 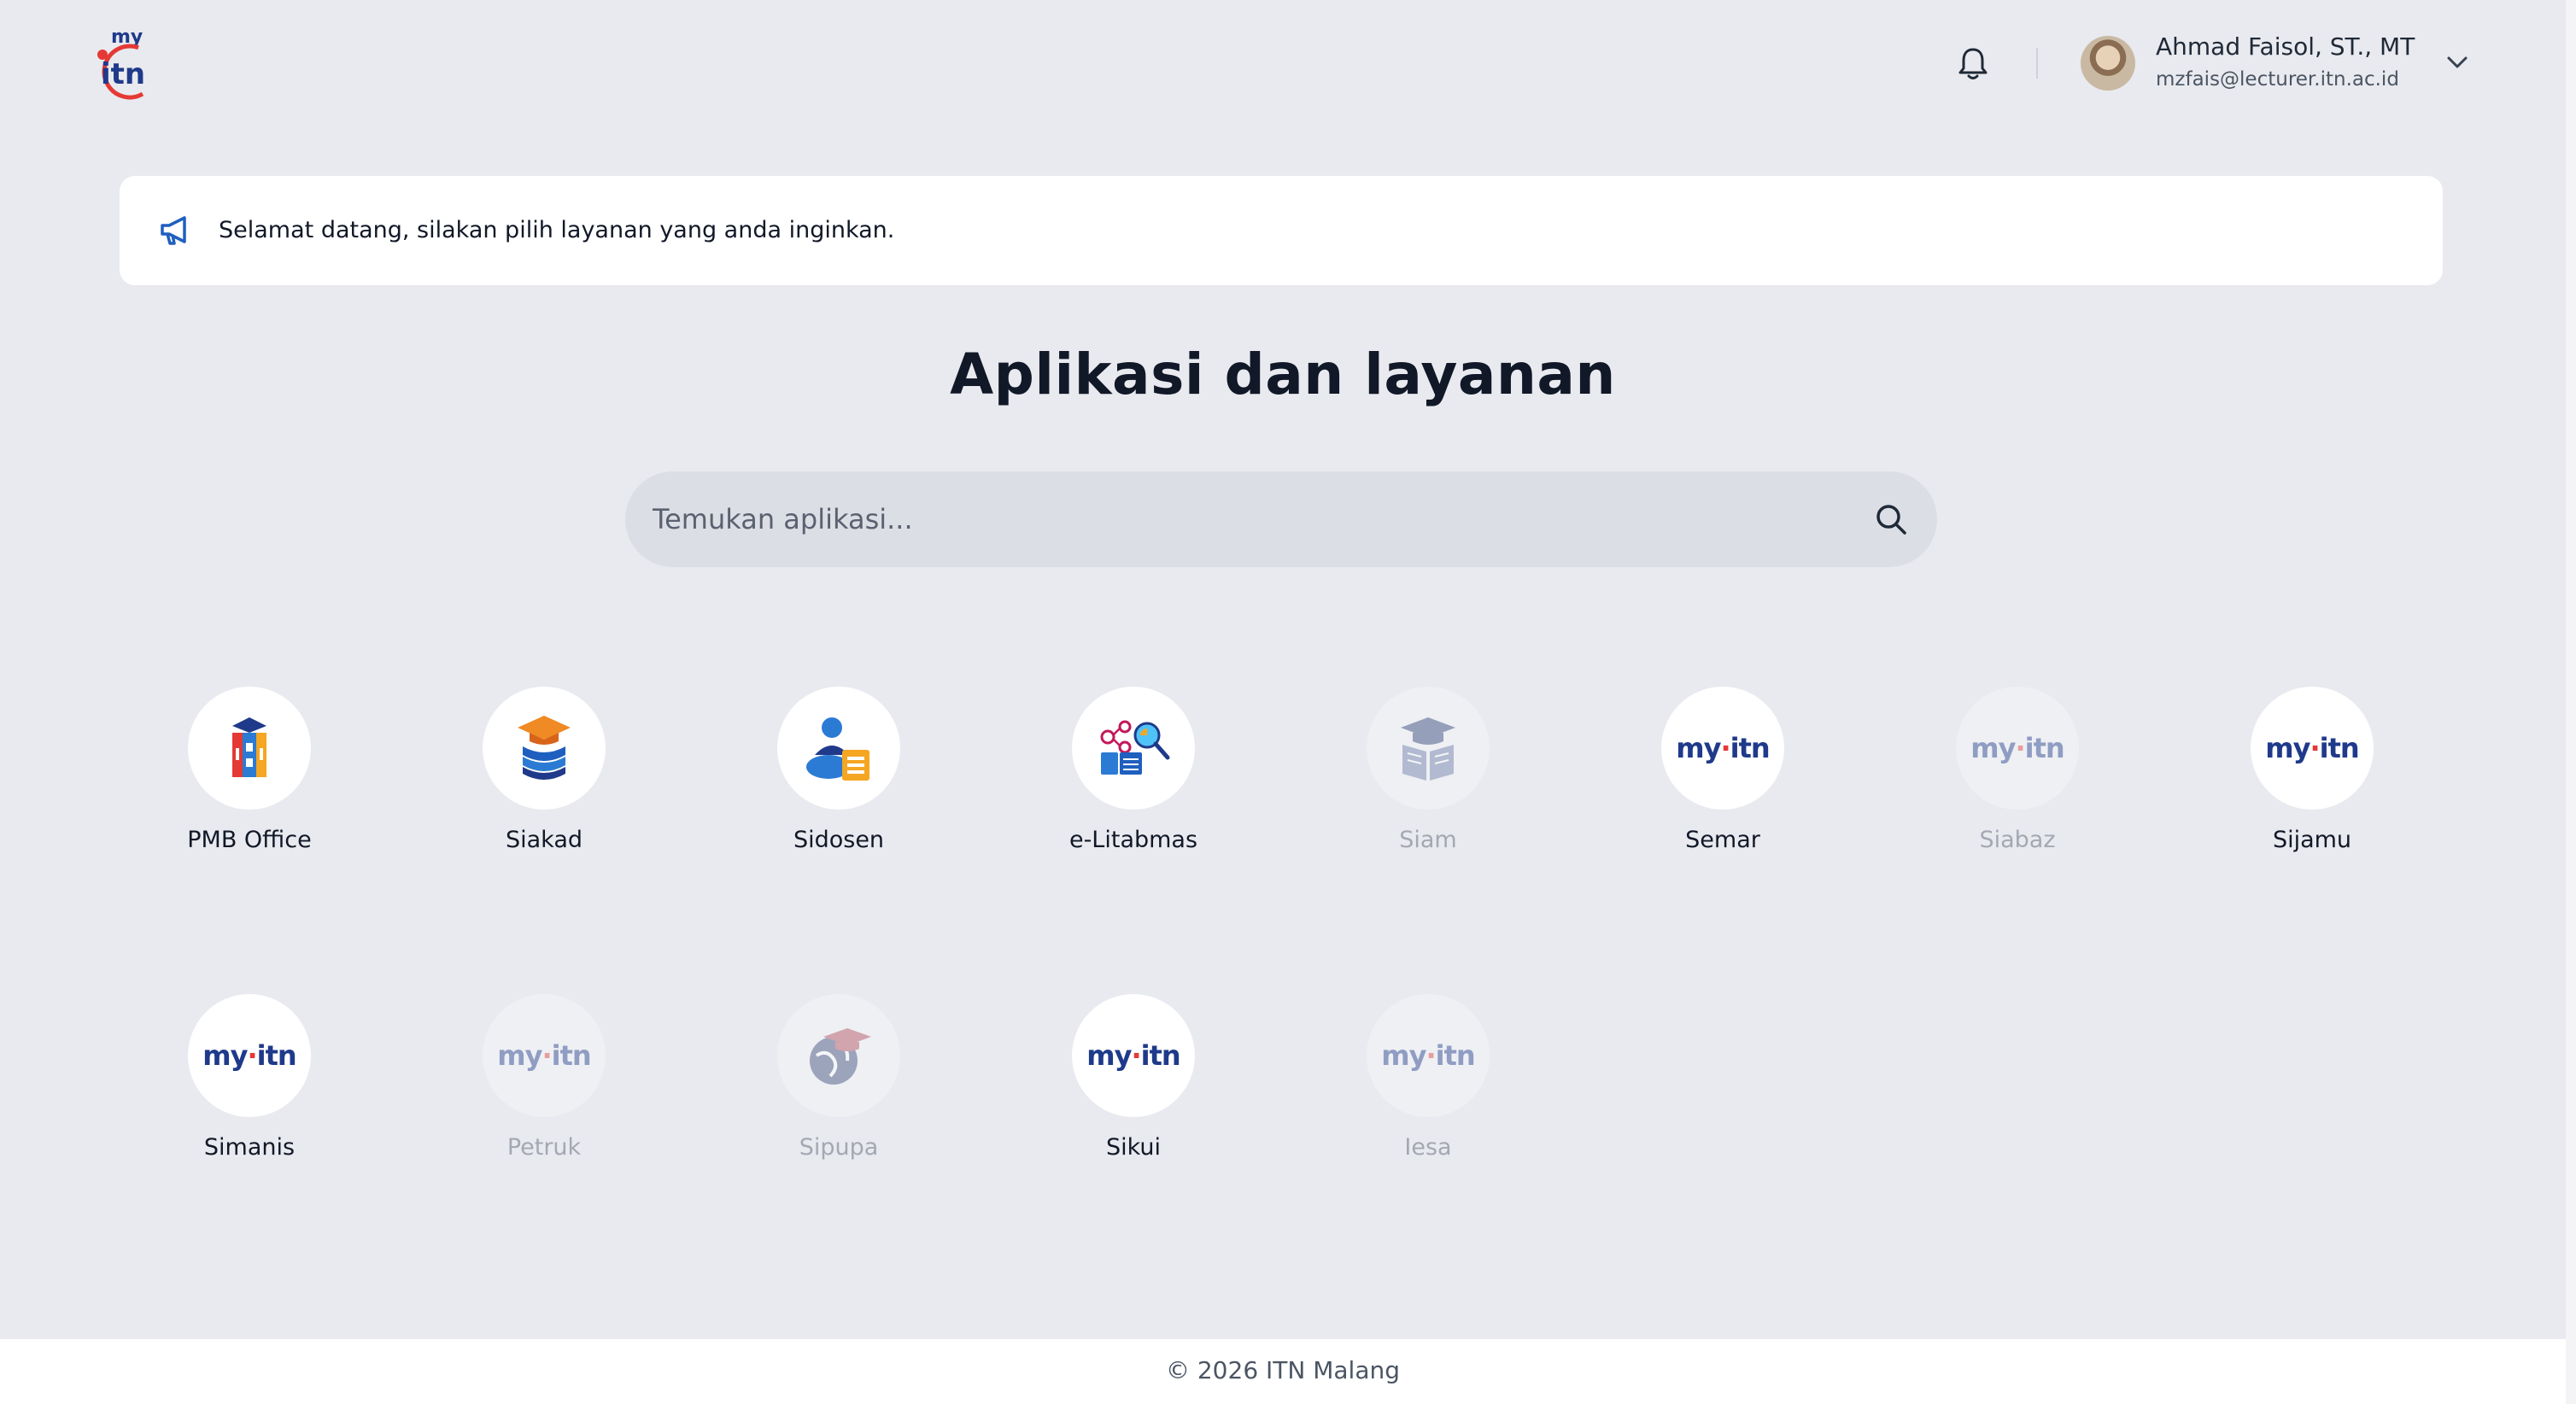 What do you see at coordinates (2108, 63) in the screenshot?
I see `avatar` at bounding box center [2108, 63].